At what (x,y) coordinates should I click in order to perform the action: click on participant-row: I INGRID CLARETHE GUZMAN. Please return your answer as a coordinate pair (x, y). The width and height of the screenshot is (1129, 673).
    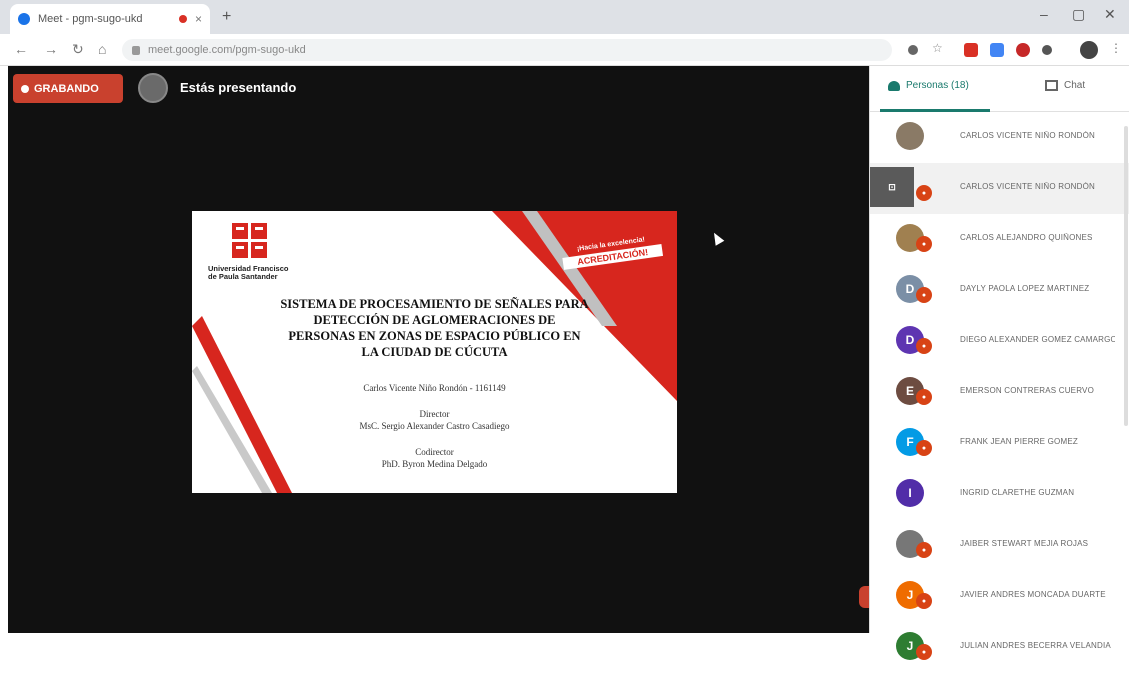
    Looking at the image, I should click on (999, 494).